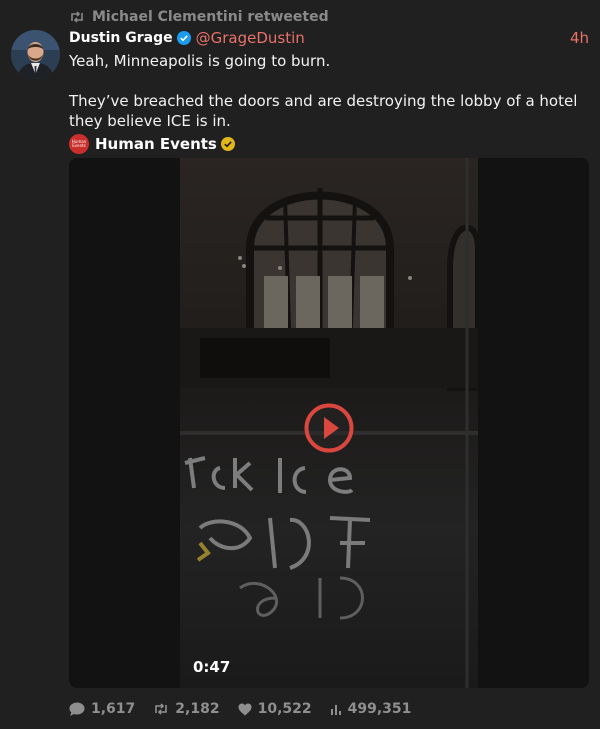 Image resolution: width=600 pixels, height=729 pixels. I want to click on media-source: Human Events Human Events, so click(152, 144).